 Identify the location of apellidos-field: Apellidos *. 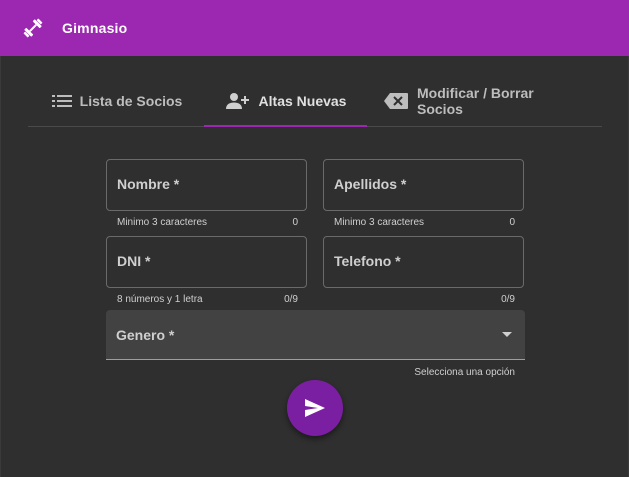
(423, 185).